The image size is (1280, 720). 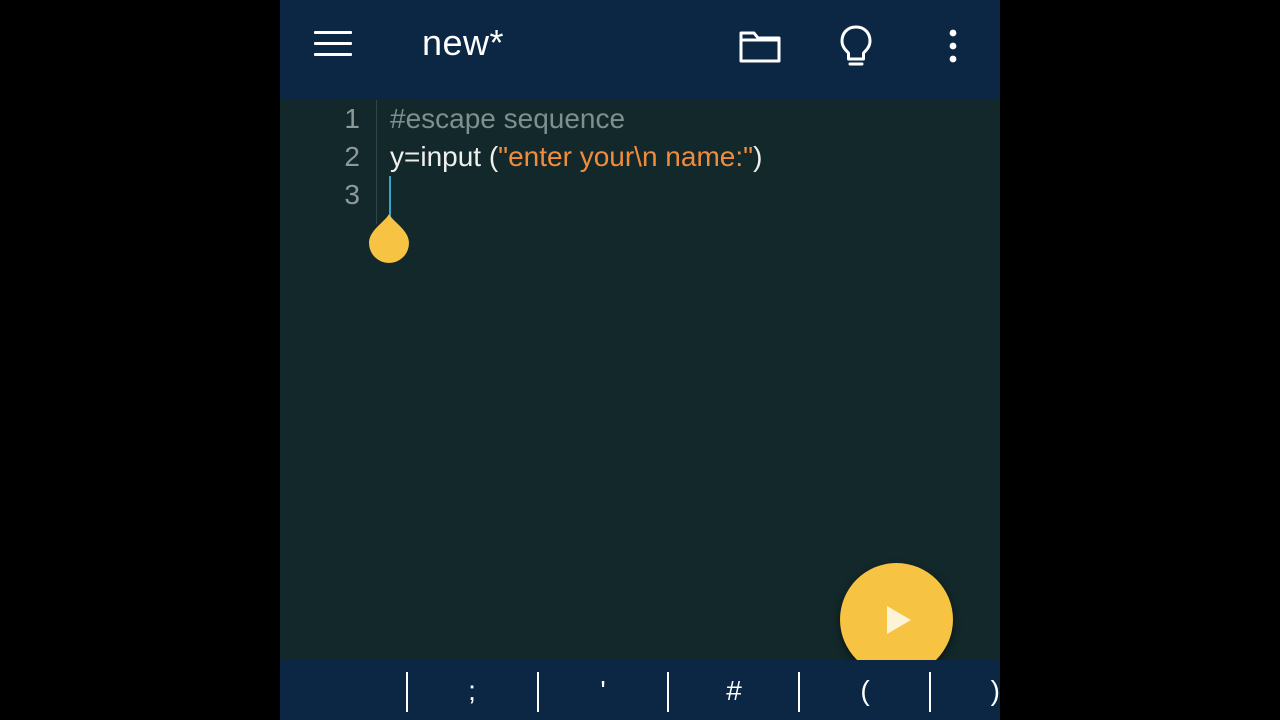 I want to click on lightbulb-button, so click(x=856, y=46).